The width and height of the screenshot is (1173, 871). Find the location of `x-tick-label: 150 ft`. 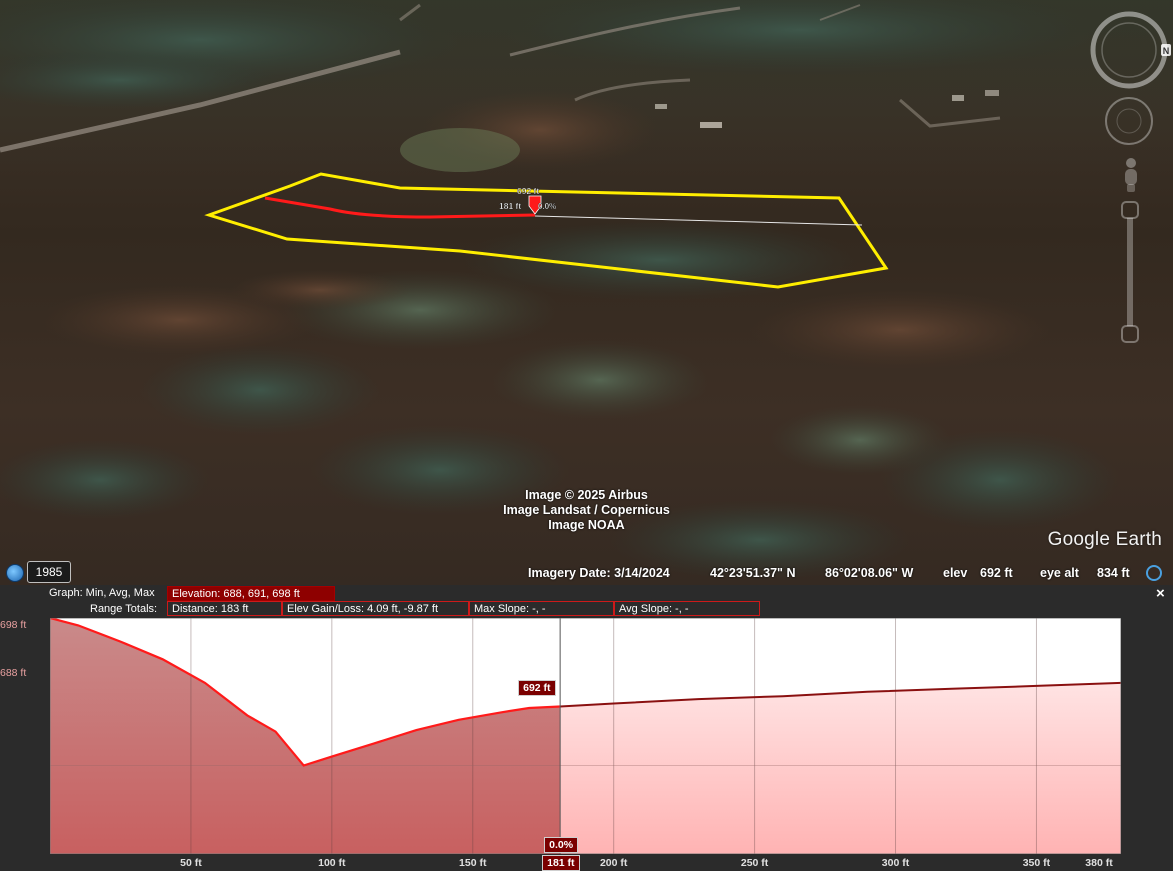

x-tick-label: 150 ft is located at coordinates (473, 863).